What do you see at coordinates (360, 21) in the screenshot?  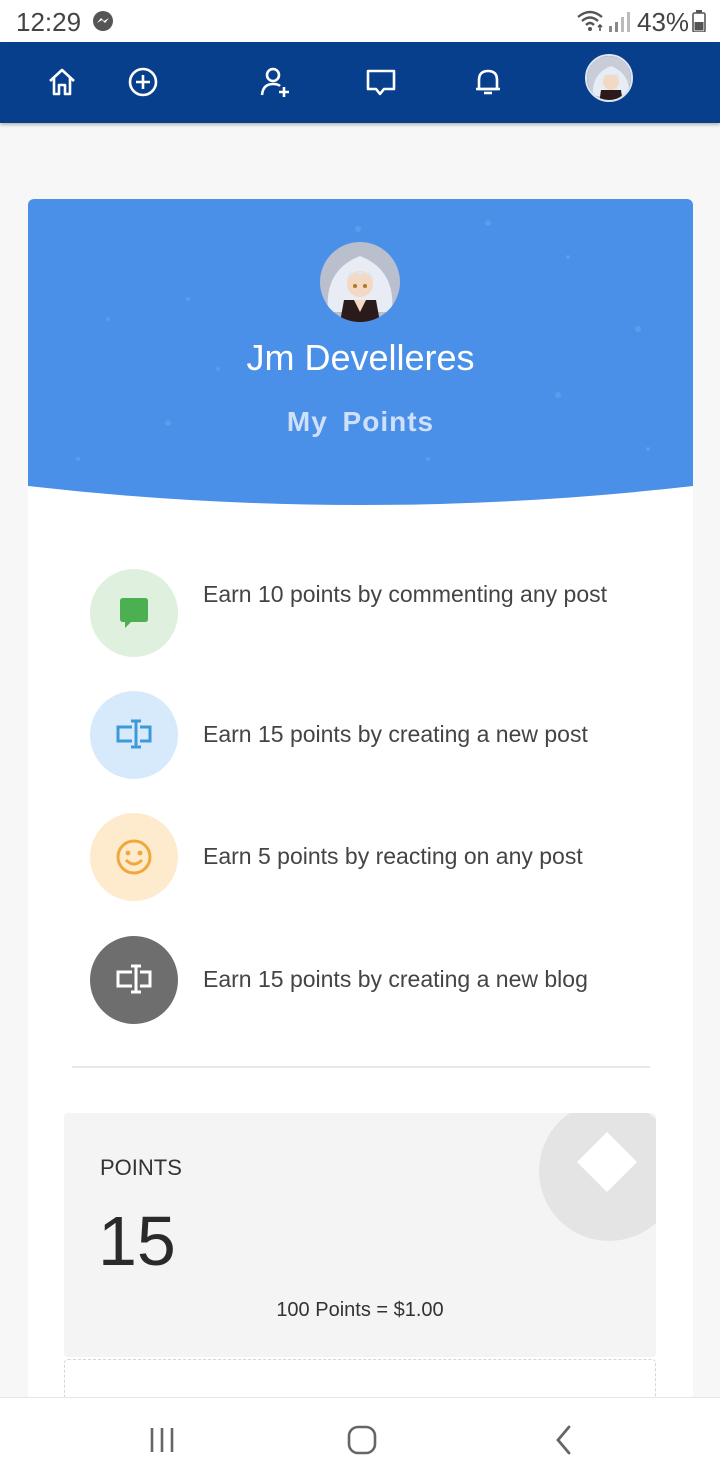 I see `status-bar: 12:29 43%` at bounding box center [360, 21].